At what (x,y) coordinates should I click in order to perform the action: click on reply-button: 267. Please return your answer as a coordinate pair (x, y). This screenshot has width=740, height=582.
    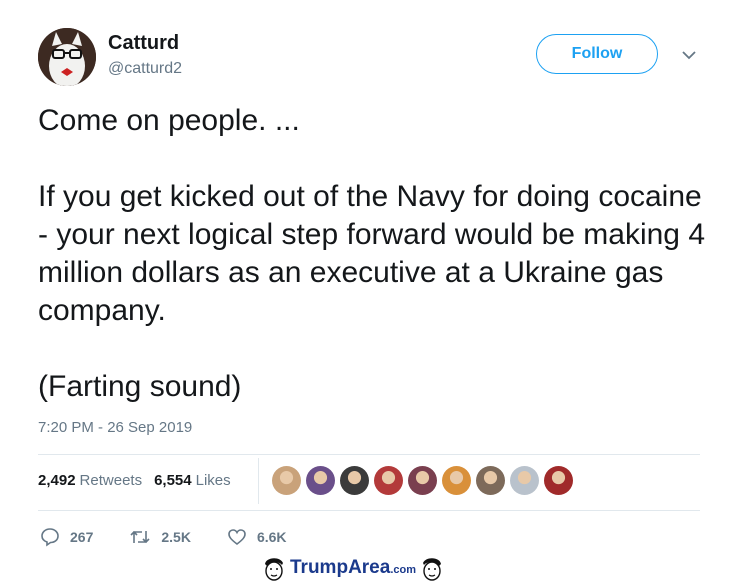
    Looking at the image, I should click on (66, 537).